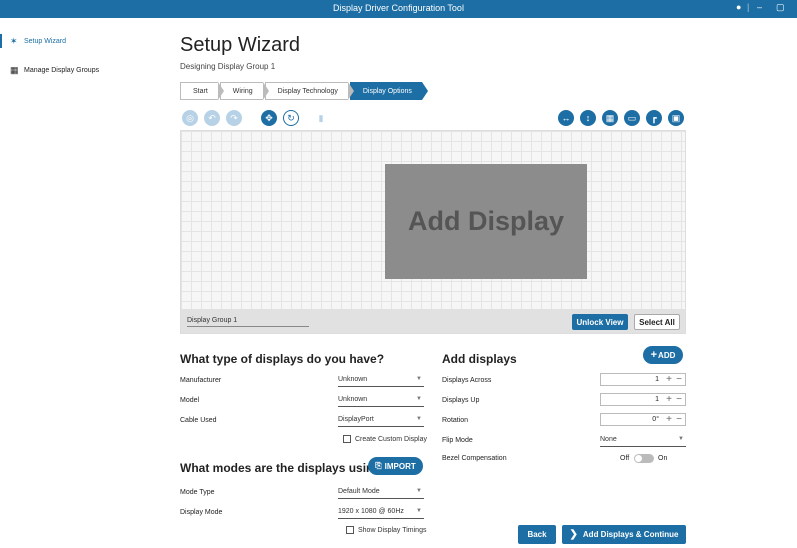 The image size is (797, 548). What do you see at coordinates (381, 421) in the screenshot?
I see `cable-select: DisplayPort ▼` at bounding box center [381, 421].